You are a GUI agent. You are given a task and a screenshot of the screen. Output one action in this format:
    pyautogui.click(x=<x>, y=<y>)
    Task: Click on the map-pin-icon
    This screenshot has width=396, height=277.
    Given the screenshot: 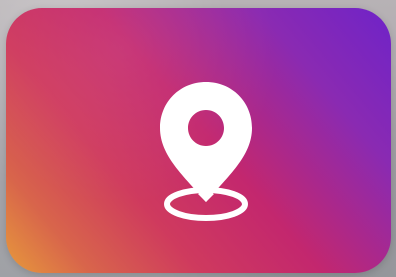 What is the action you would take?
    pyautogui.click(x=206, y=153)
    